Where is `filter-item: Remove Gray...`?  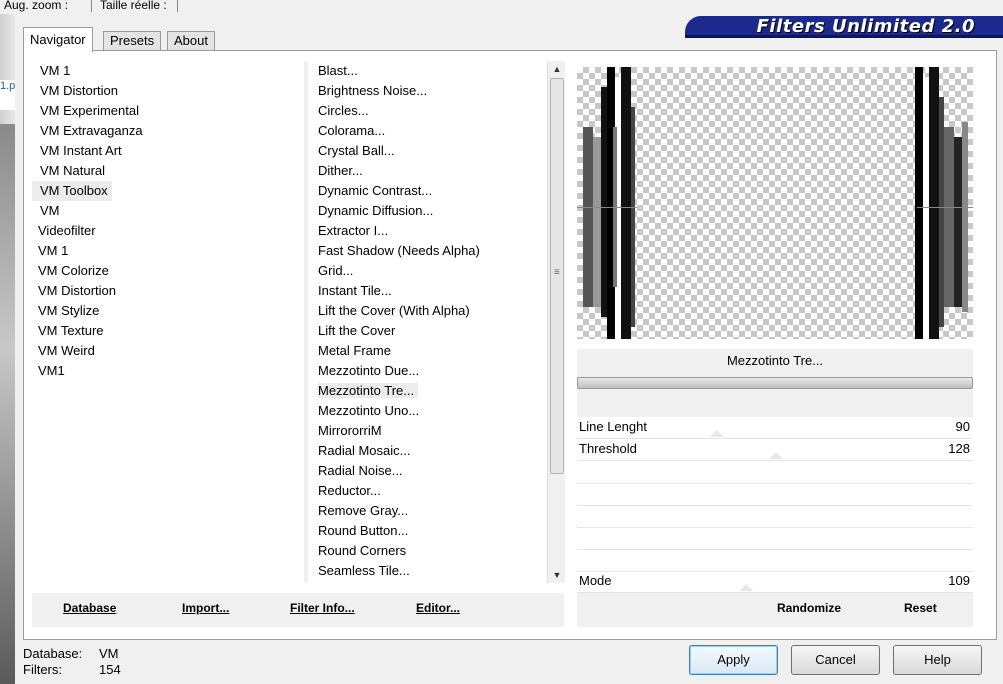
filter-item: Remove Gray... is located at coordinates (427, 511).